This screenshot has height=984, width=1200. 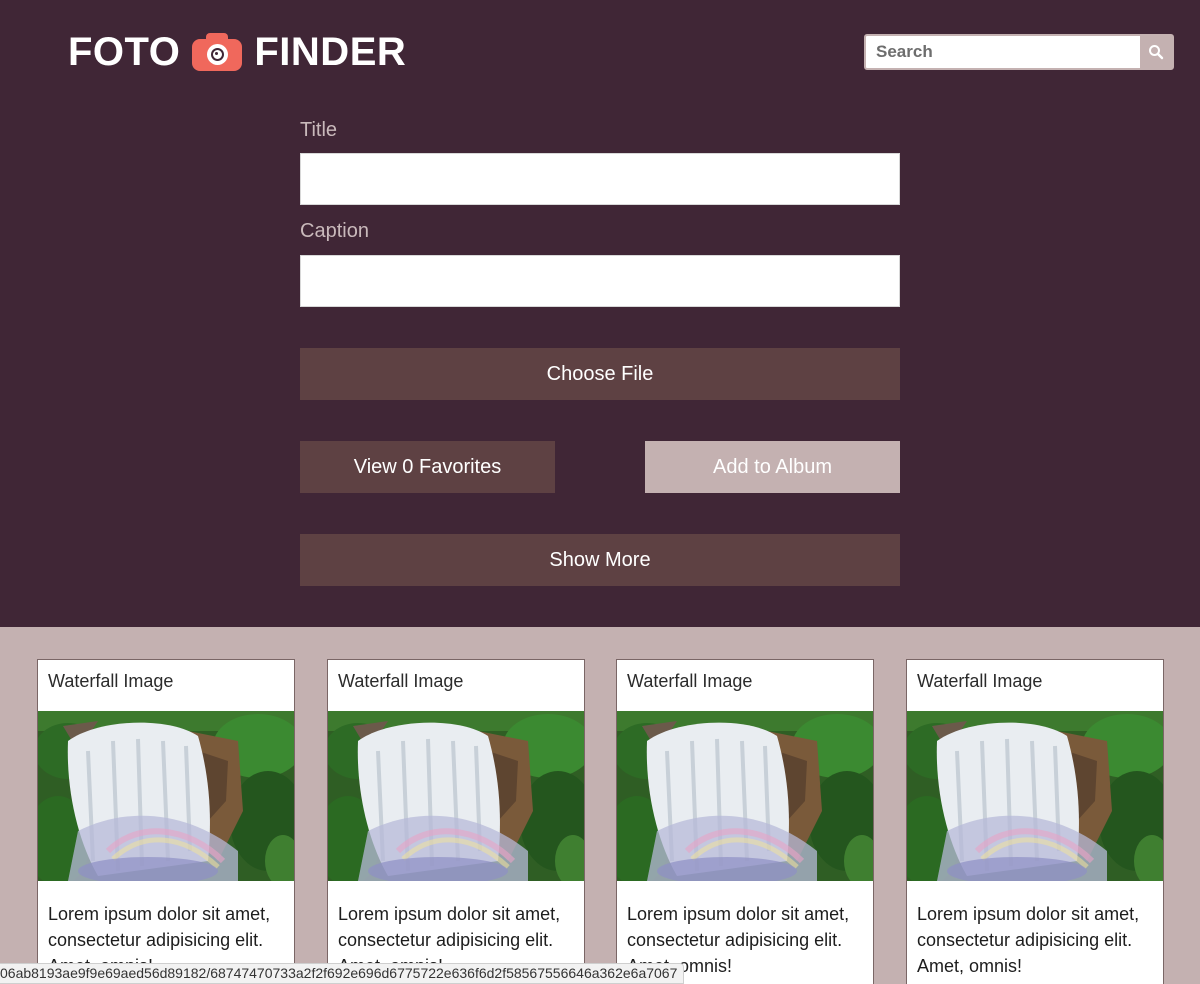 I want to click on camera-icon, so click(x=217, y=52).